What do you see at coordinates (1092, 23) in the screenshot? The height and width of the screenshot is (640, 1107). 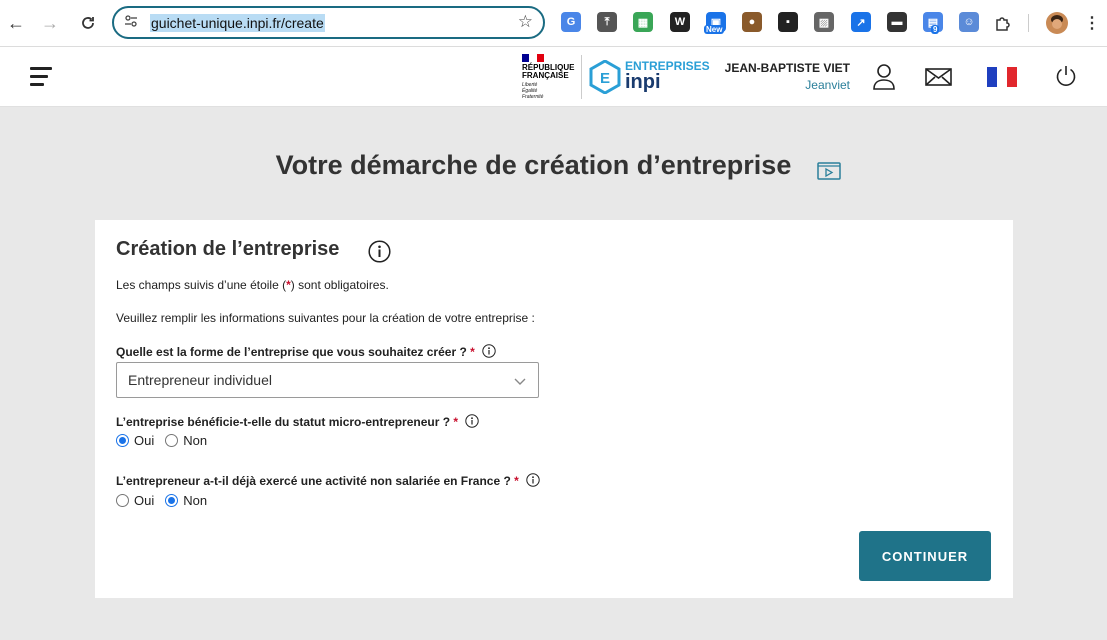 I see `browser-menu-icon: ⋮` at bounding box center [1092, 23].